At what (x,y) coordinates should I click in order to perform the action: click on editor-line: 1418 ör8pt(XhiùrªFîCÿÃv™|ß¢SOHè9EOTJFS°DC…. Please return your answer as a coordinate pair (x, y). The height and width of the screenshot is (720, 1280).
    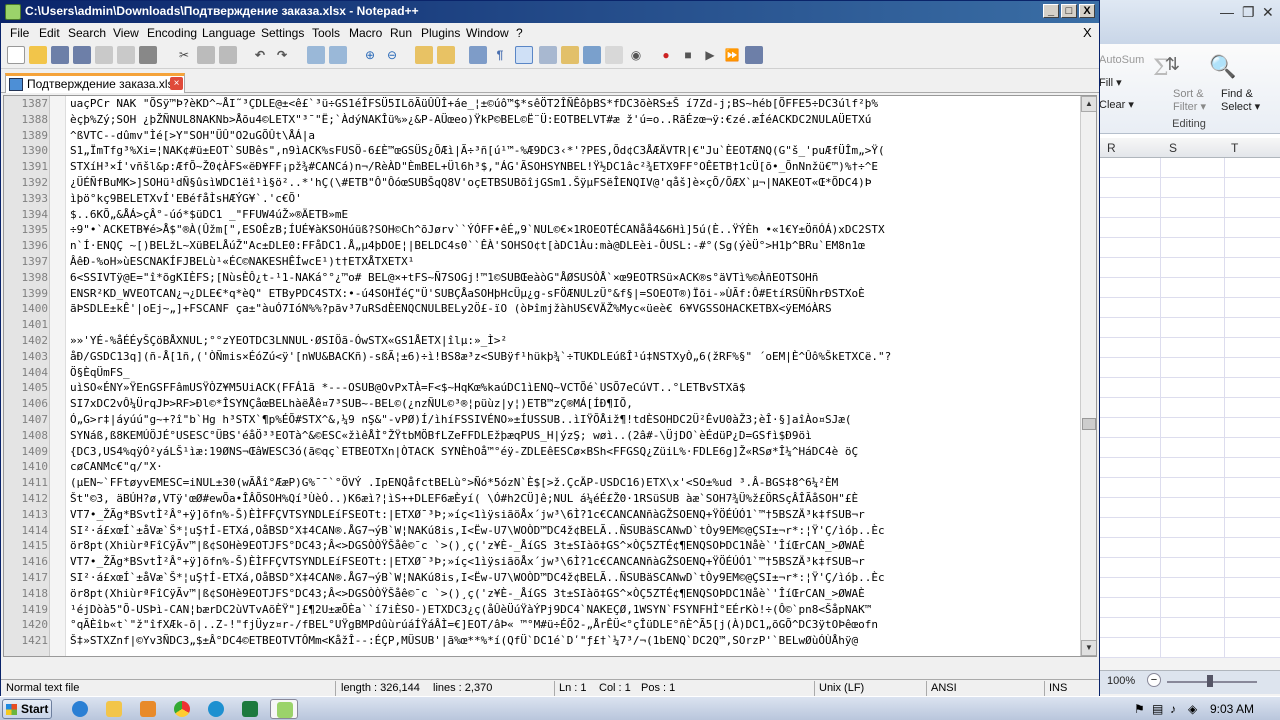
    Looking at the image, I should click on (542, 594).